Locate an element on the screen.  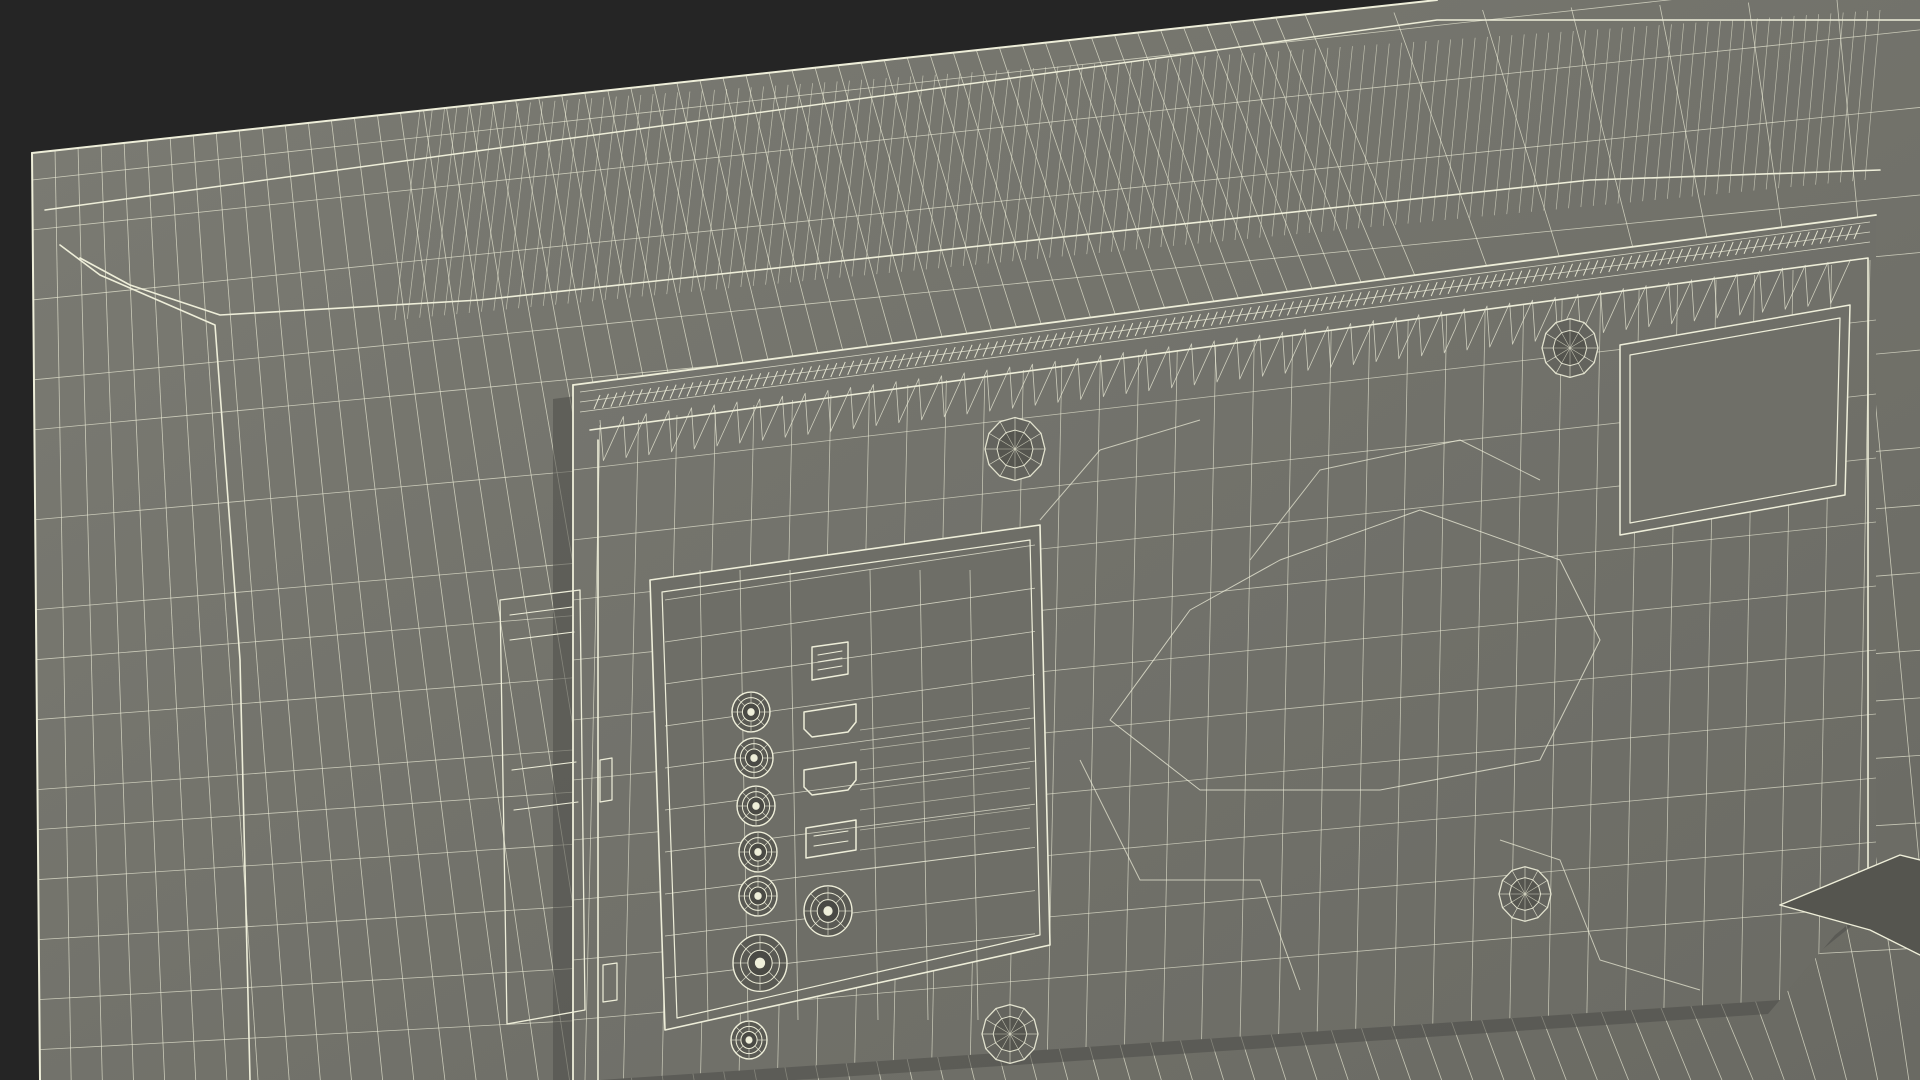
connector-bay is located at coordinates (850, 777).